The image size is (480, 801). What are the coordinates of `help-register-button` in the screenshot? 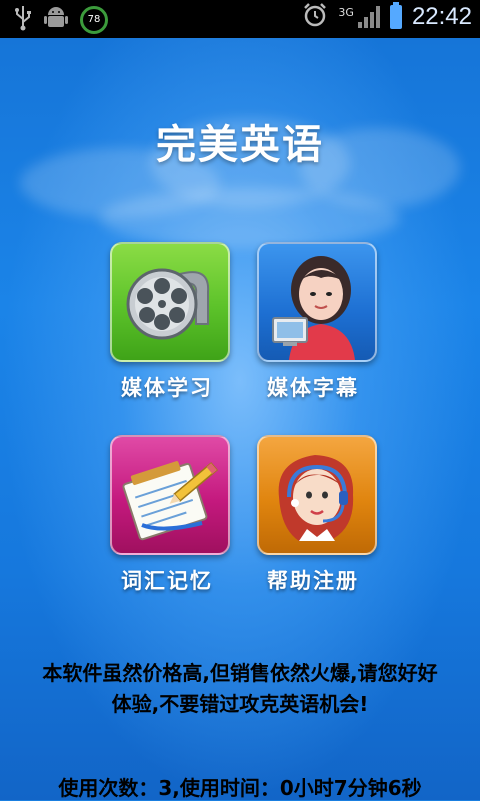 It's located at (317, 495).